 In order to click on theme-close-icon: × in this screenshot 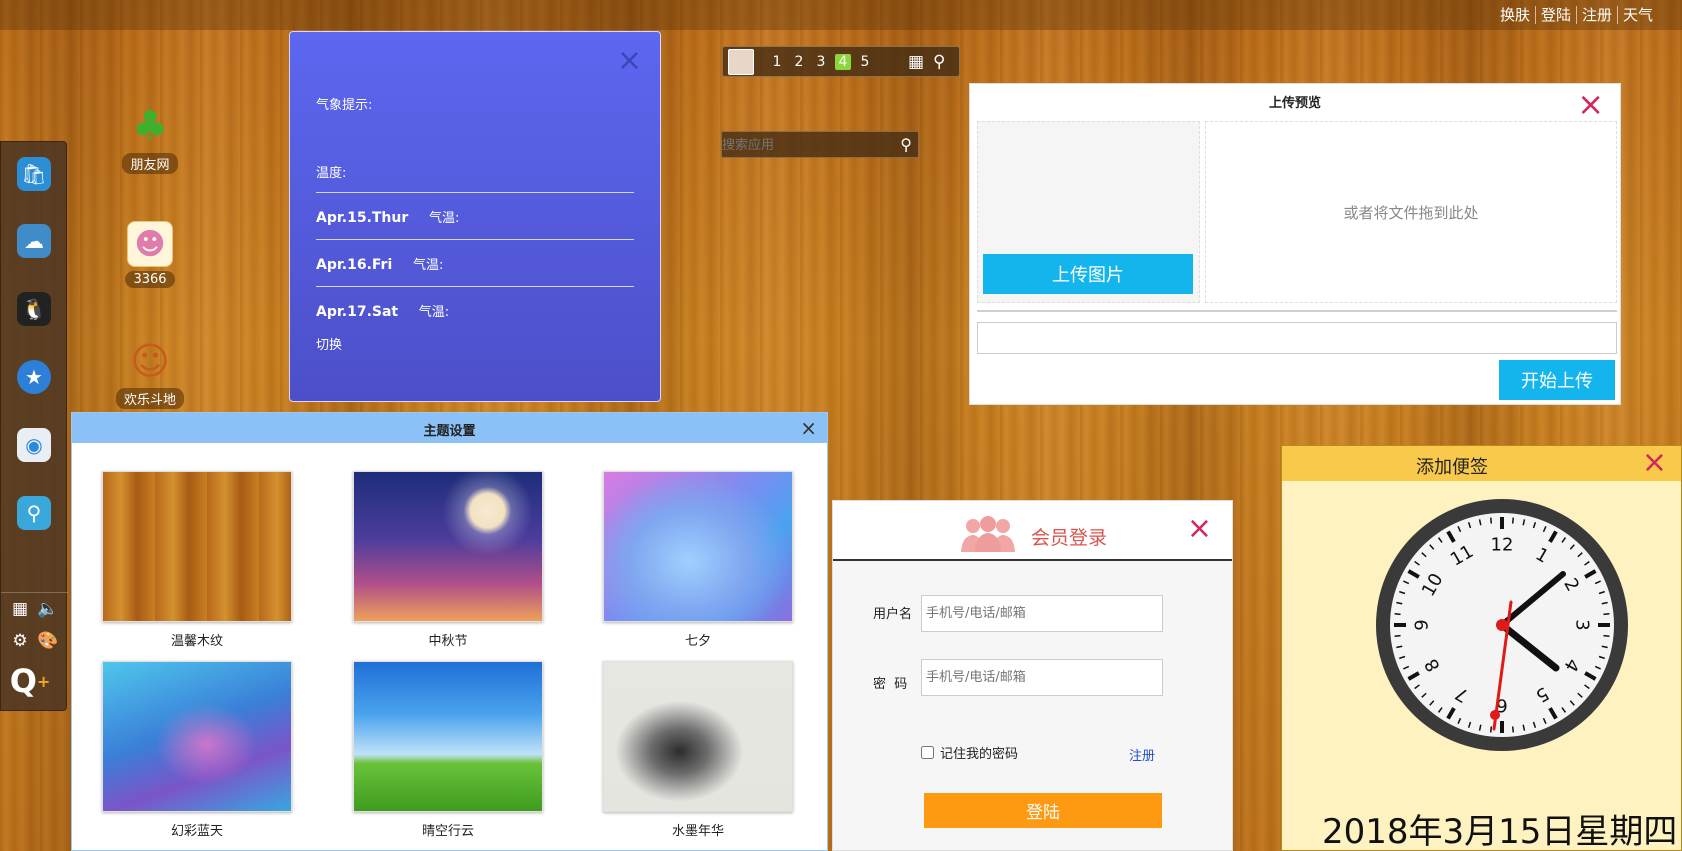, I will do `click(808, 428)`.